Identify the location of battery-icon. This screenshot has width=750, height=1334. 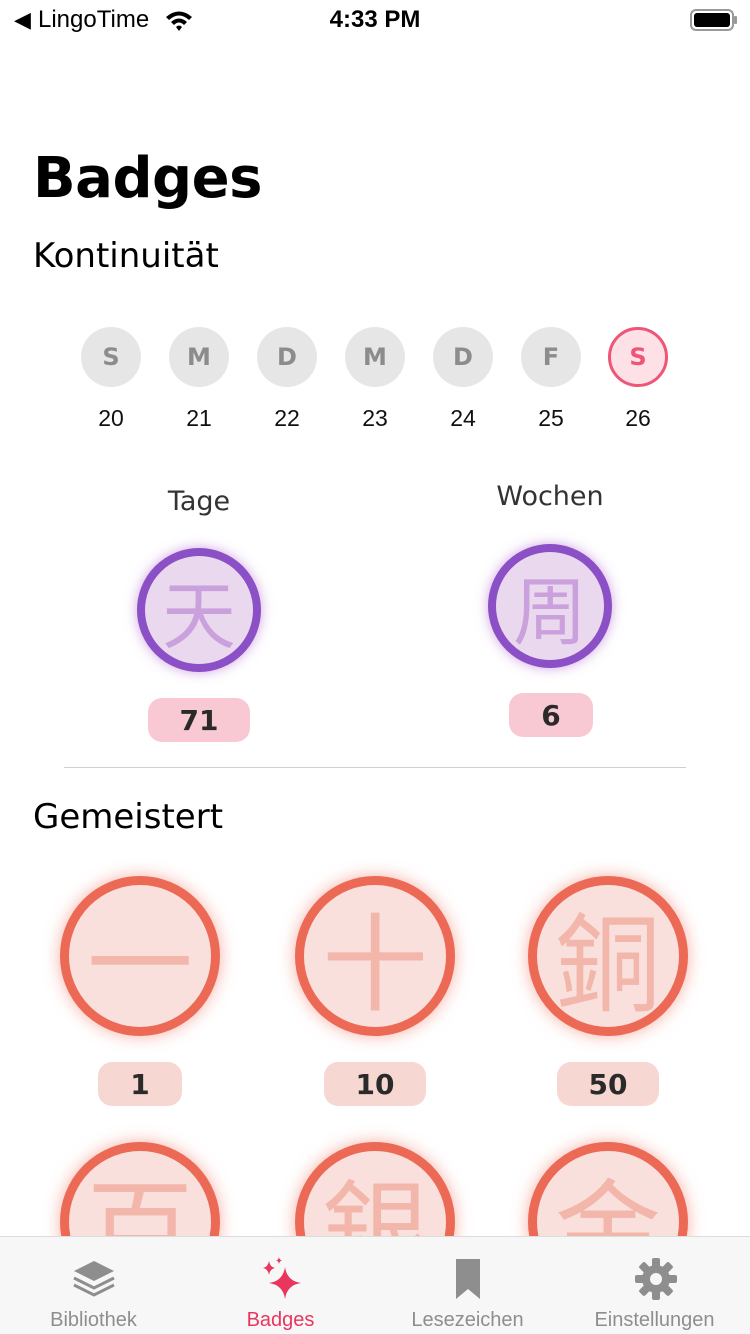
(713, 20).